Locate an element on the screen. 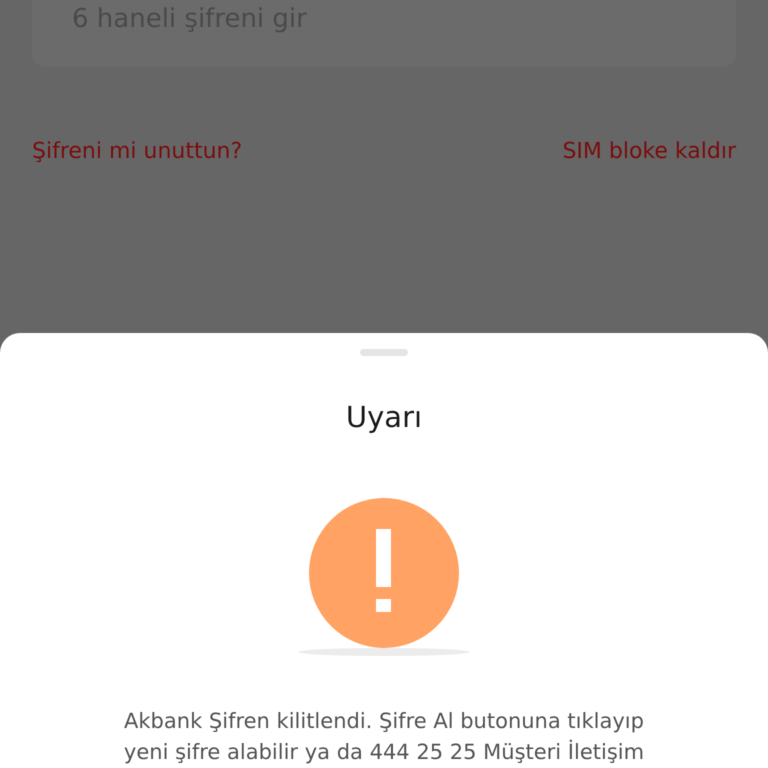 Image resolution: width=768 pixels, height=768 pixels. link: SIM bloke kaldır is located at coordinates (649, 151).